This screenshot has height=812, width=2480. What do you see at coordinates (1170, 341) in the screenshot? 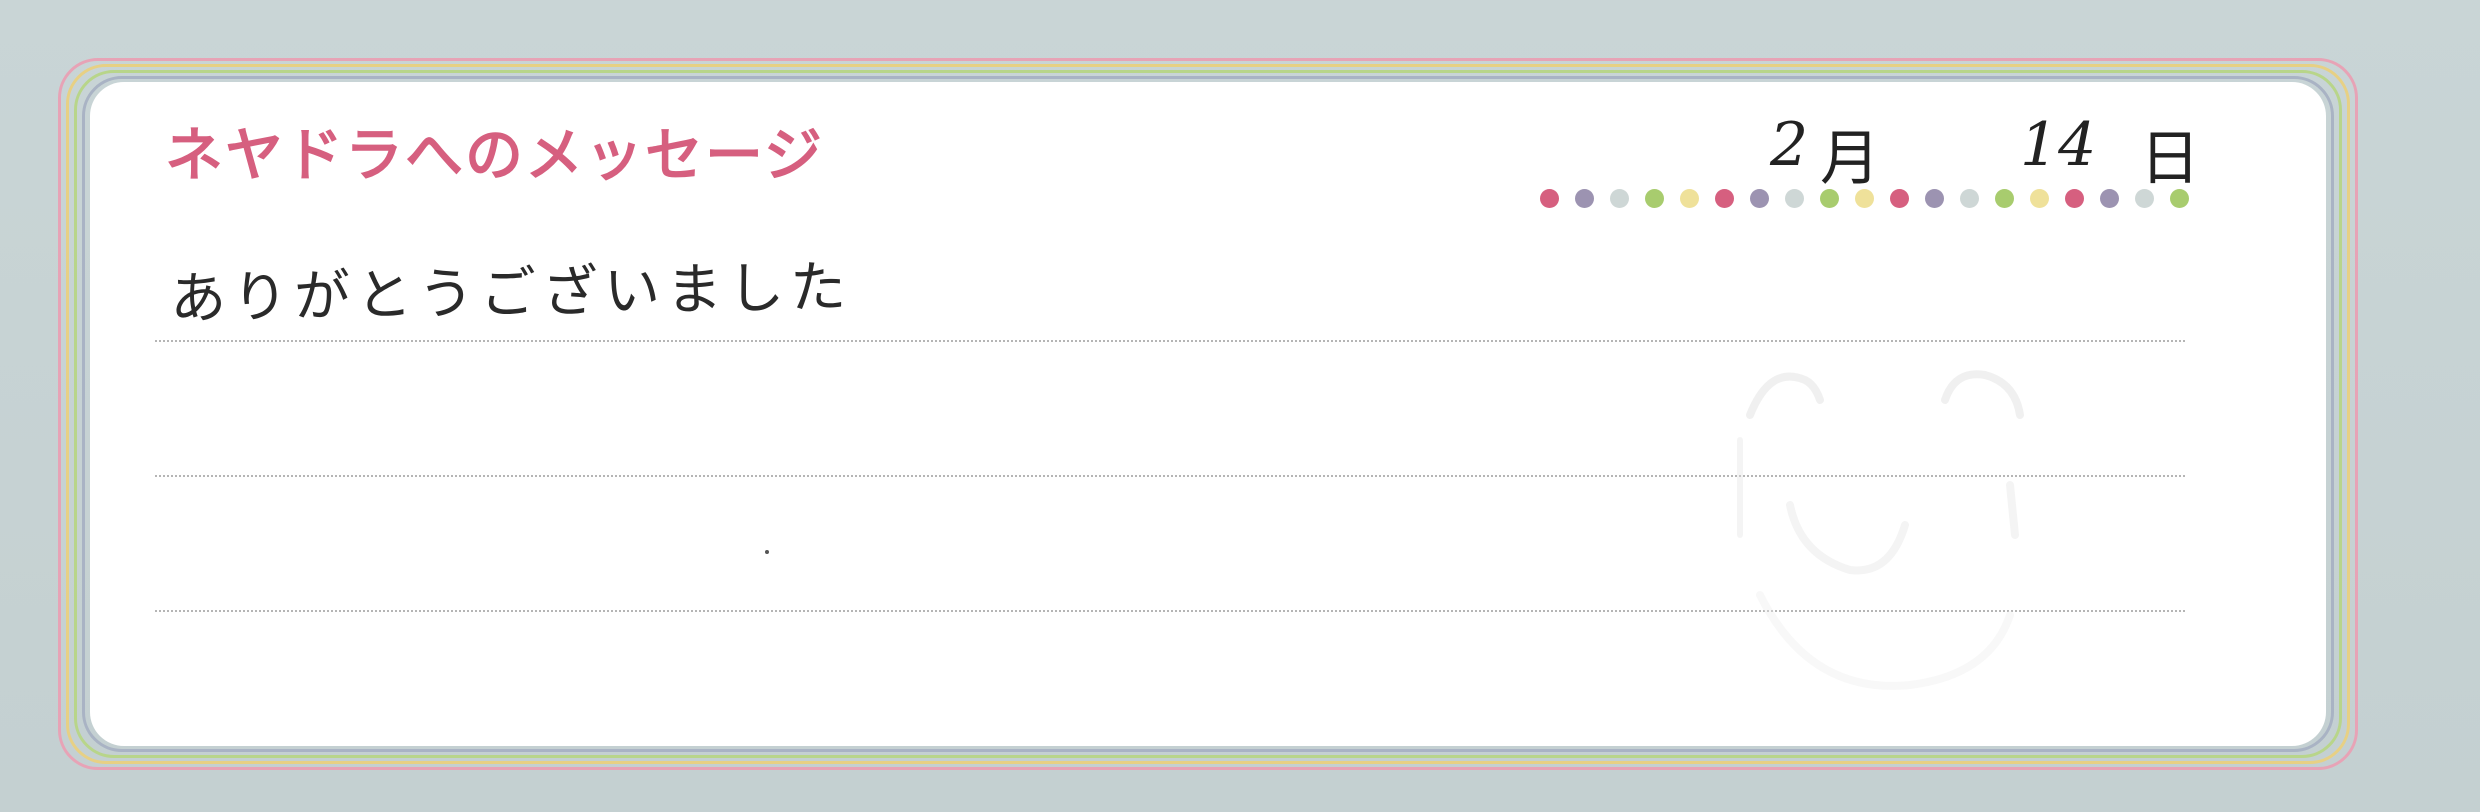
I see `writing-line` at bounding box center [1170, 341].